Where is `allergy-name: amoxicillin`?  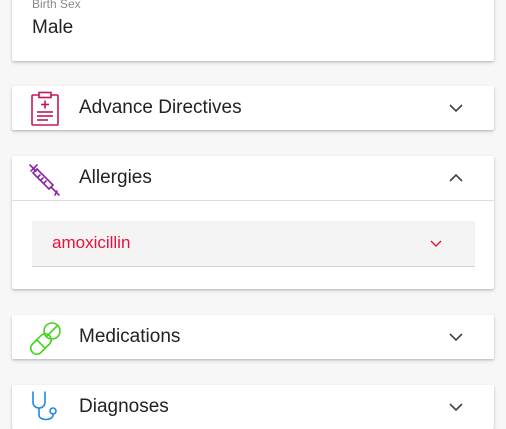
allergy-name: amoxicillin is located at coordinates (91, 242).